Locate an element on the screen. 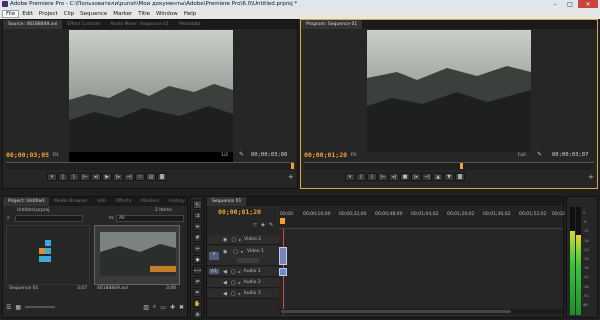 Image resolution: width=600 pixels, height=320 pixels. project-item-sequence is located at coordinates (48, 255).